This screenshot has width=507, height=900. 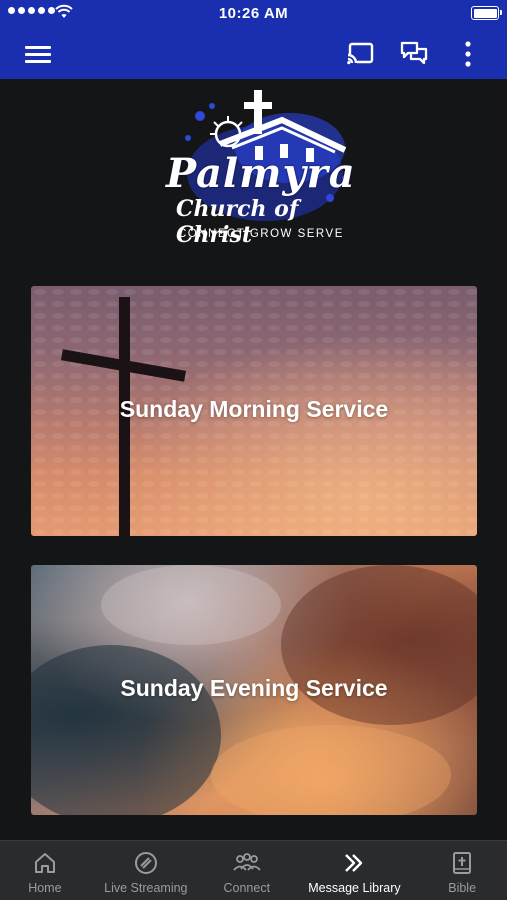 I want to click on card-title: Sunday Evening Service, so click(x=254, y=688).